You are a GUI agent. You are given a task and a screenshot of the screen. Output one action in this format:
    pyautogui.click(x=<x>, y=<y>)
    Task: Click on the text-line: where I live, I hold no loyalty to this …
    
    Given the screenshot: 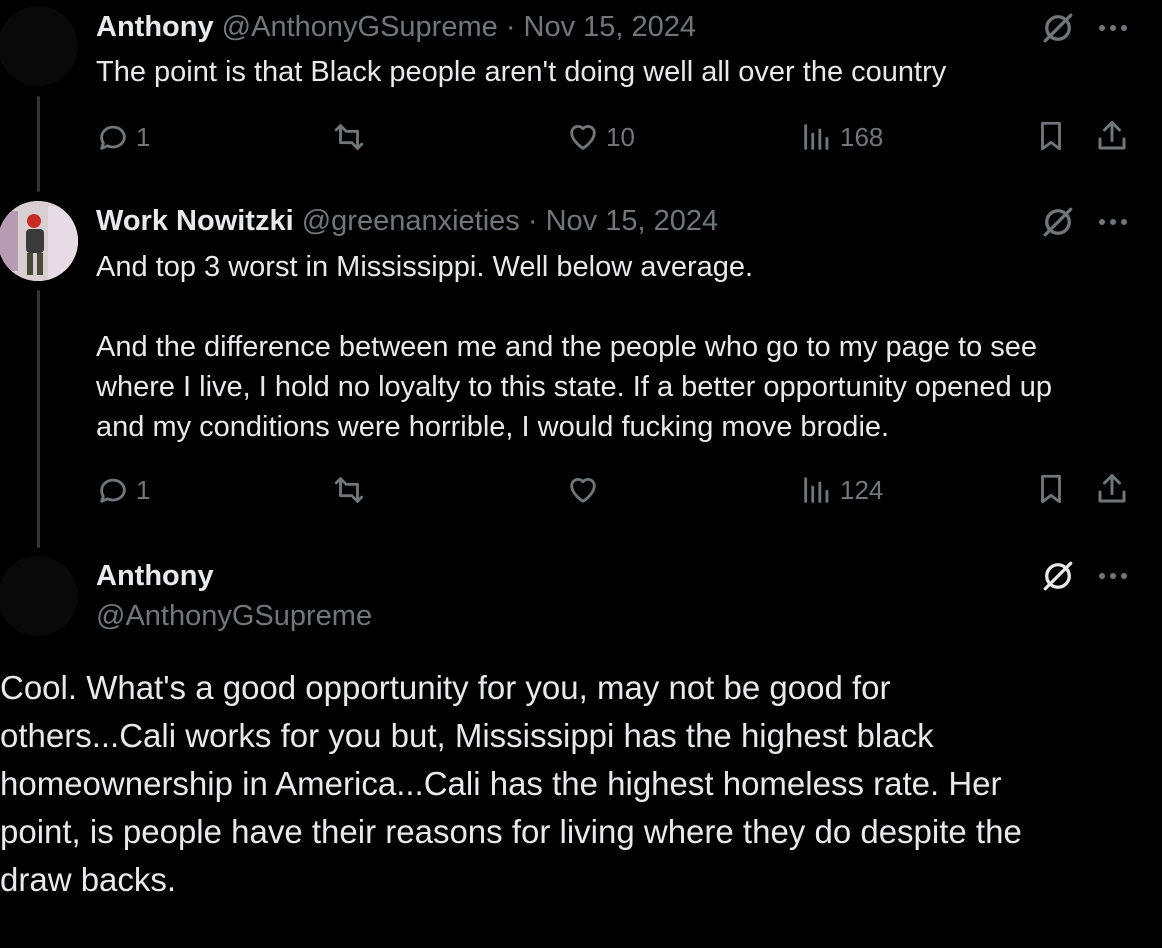 What is the action you would take?
    pyautogui.click(x=574, y=387)
    